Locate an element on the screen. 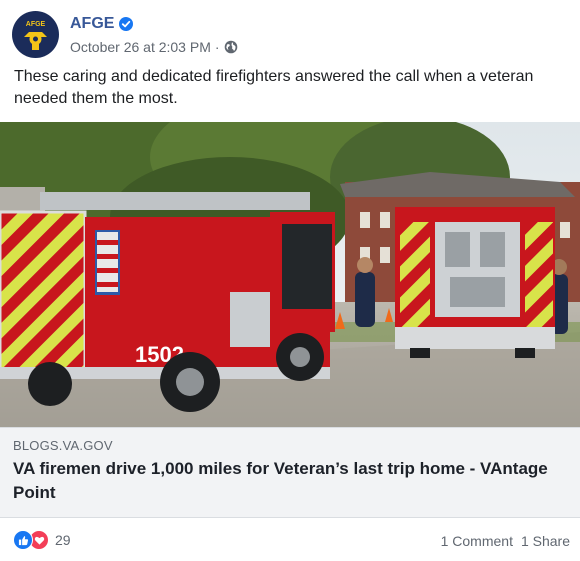  afge-logo-icon: AFGE is located at coordinates (35, 34).